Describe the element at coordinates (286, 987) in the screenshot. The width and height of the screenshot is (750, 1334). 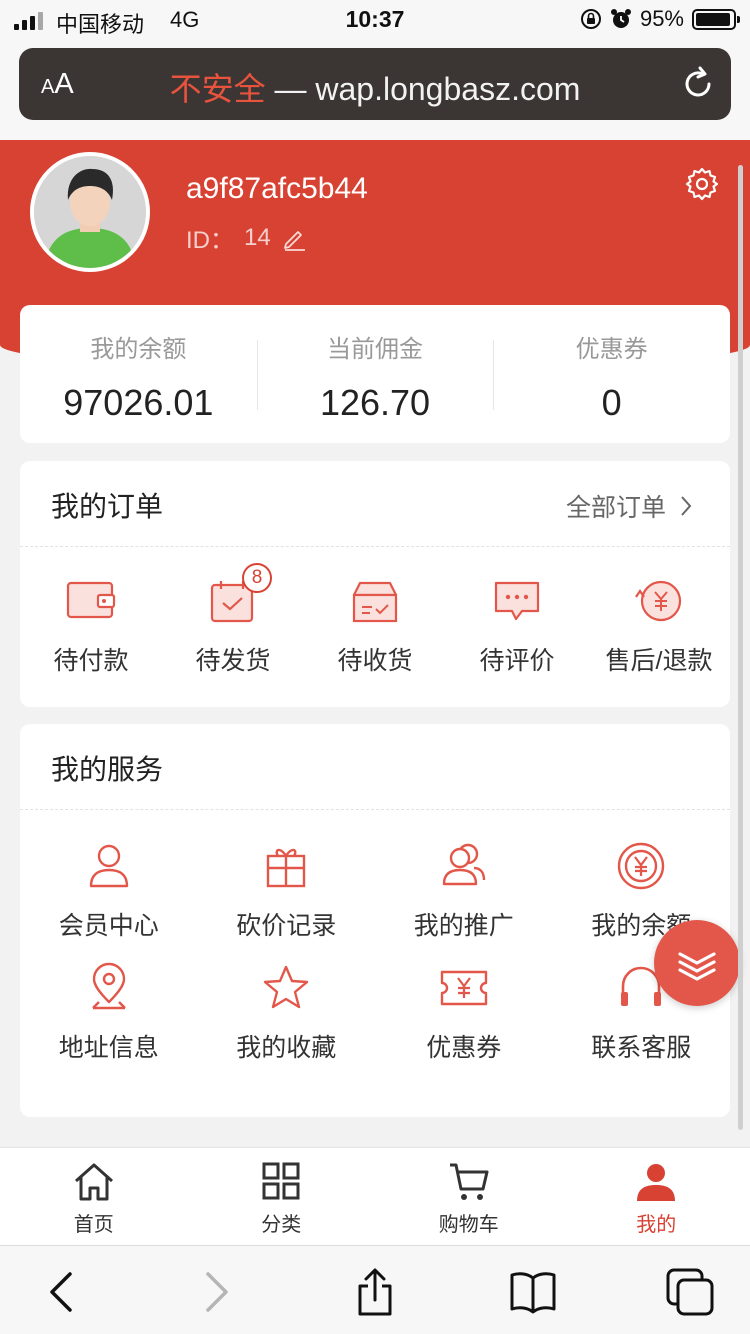
I see `star-icon` at that location.